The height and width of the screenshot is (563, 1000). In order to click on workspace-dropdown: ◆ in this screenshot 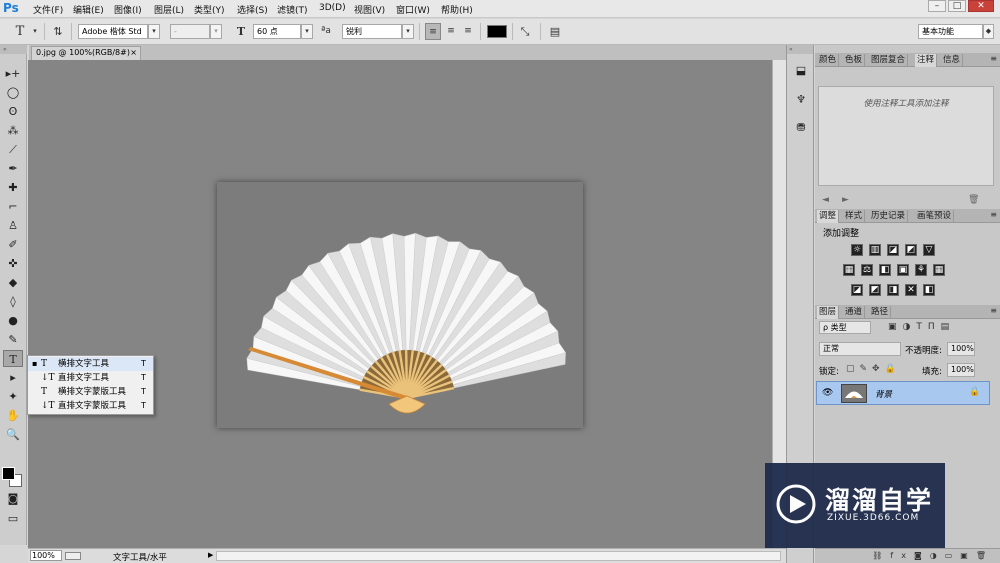, I will do `click(988, 31)`.